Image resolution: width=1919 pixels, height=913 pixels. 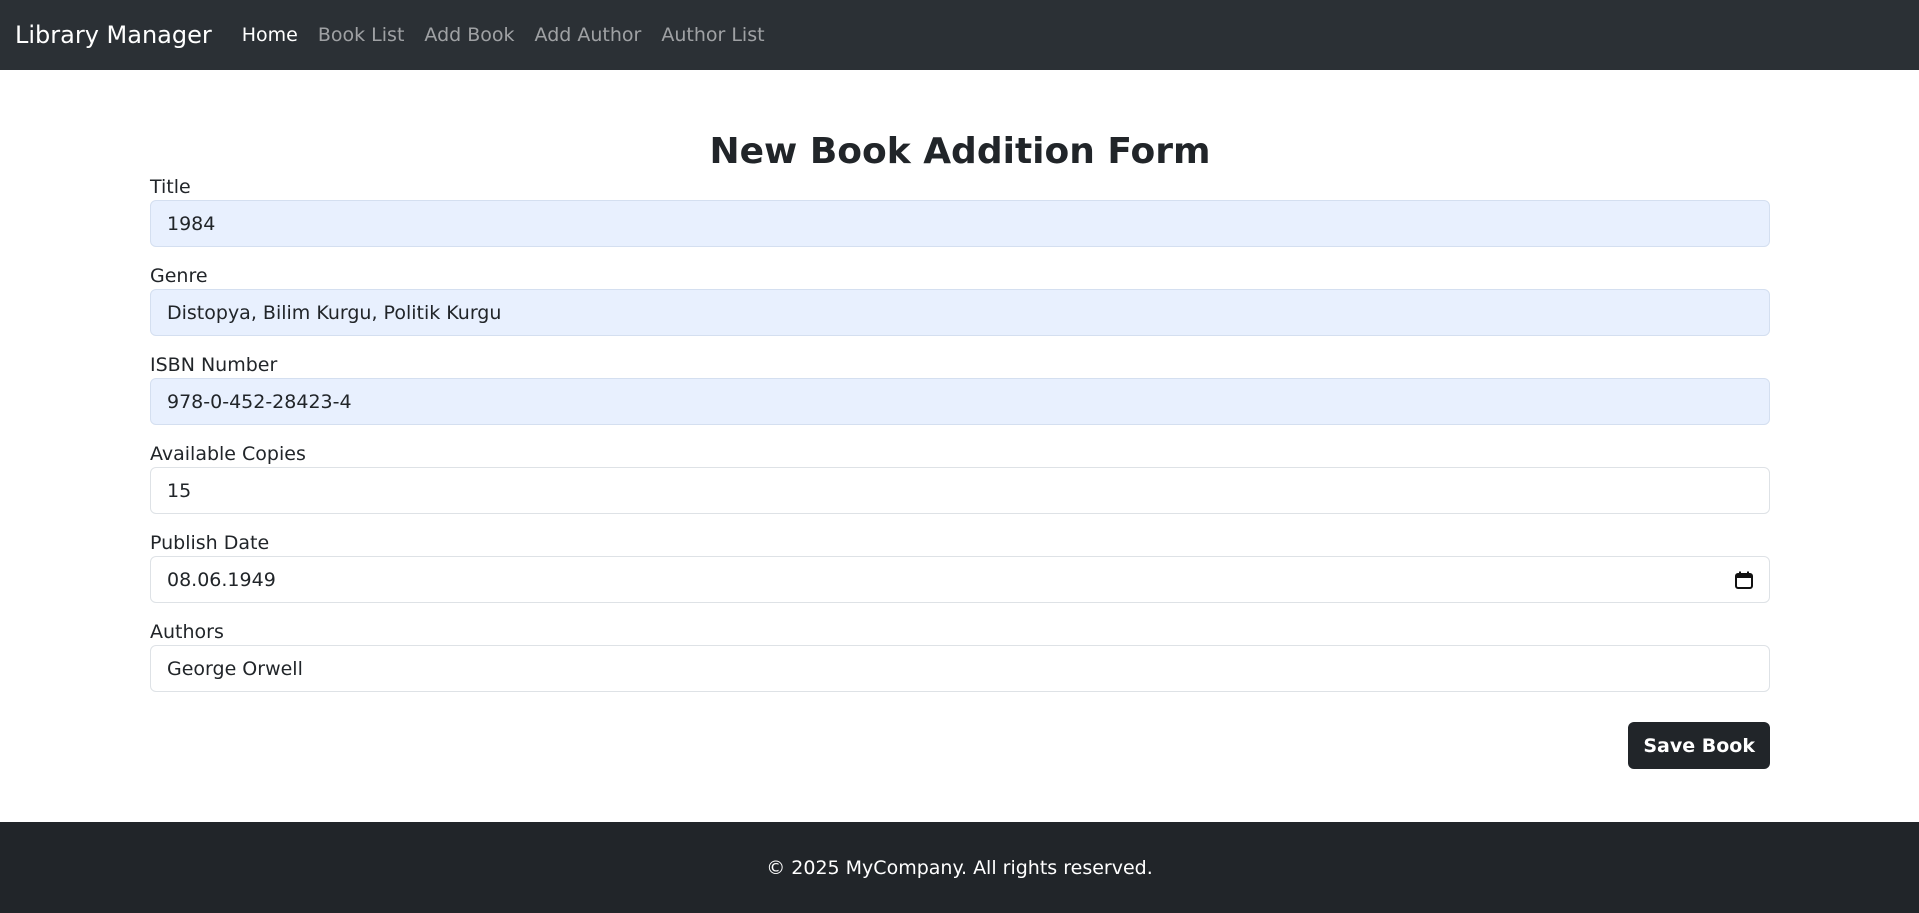 What do you see at coordinates (170, 187) in the screenshot?
I see `title-label: Title` at bounding box center [170, 187].